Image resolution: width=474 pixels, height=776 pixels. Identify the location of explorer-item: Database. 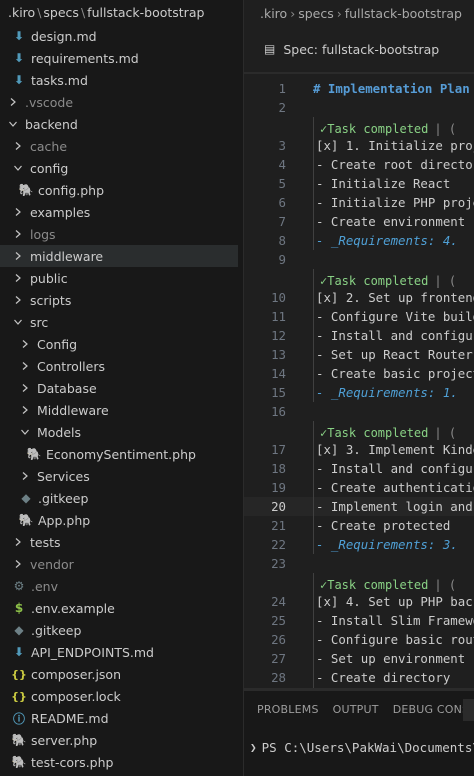
(119, 388).